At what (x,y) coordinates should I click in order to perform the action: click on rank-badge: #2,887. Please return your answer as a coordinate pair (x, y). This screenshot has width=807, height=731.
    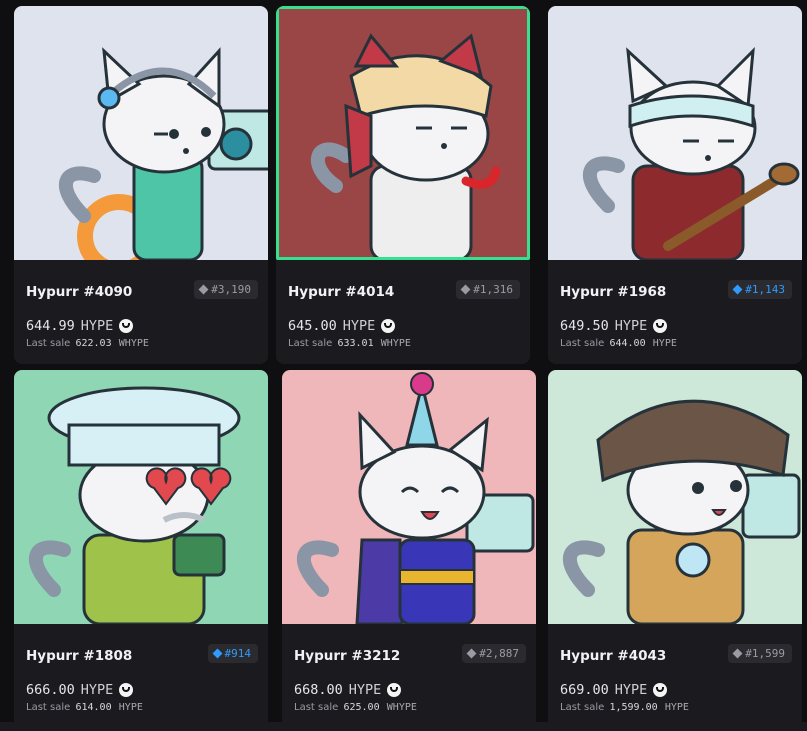
    Looking at the image, I should click on (494, 653).